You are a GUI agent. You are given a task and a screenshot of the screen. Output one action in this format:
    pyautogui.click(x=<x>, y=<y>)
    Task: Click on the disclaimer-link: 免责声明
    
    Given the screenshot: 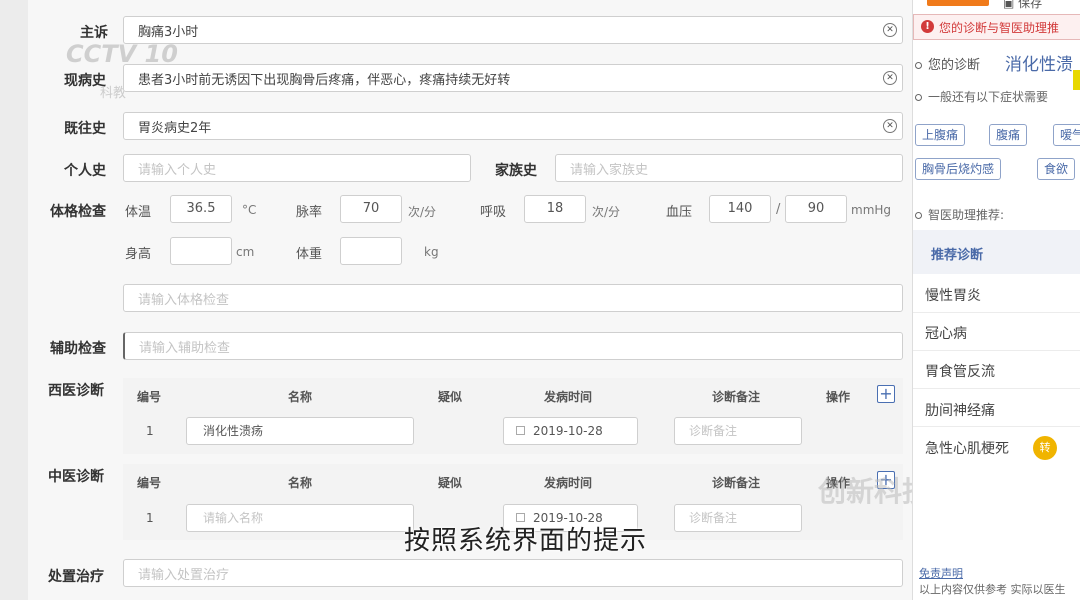 What is the action you would take?
    pyautogui.click(x=941, y=573)
    